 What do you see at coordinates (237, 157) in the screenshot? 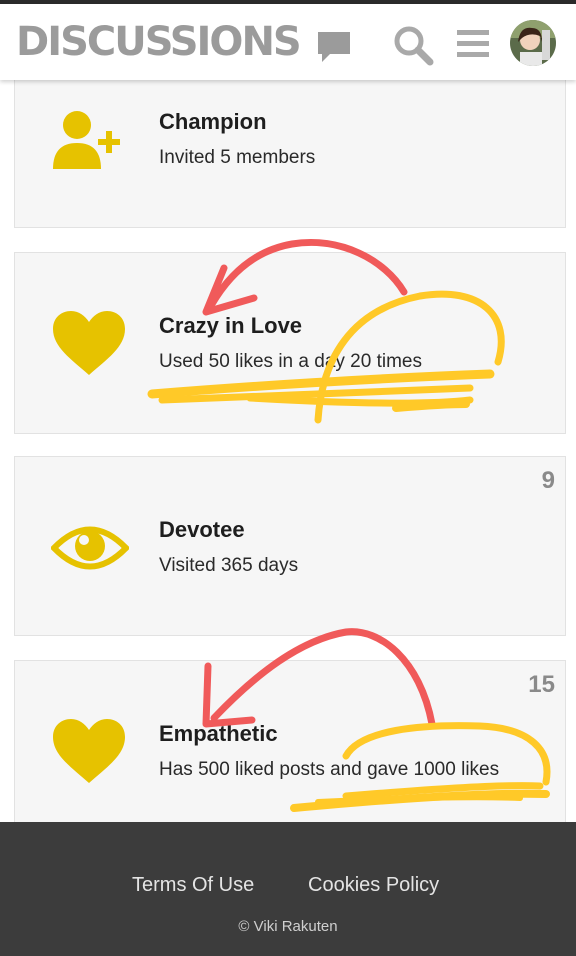
I see `badge-description: Invited 5 members` at bounding box center [237, 157].